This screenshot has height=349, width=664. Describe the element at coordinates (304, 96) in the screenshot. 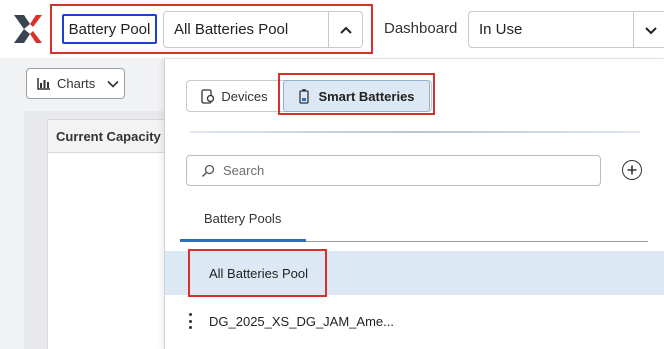

I see `battery-icon` at that location.